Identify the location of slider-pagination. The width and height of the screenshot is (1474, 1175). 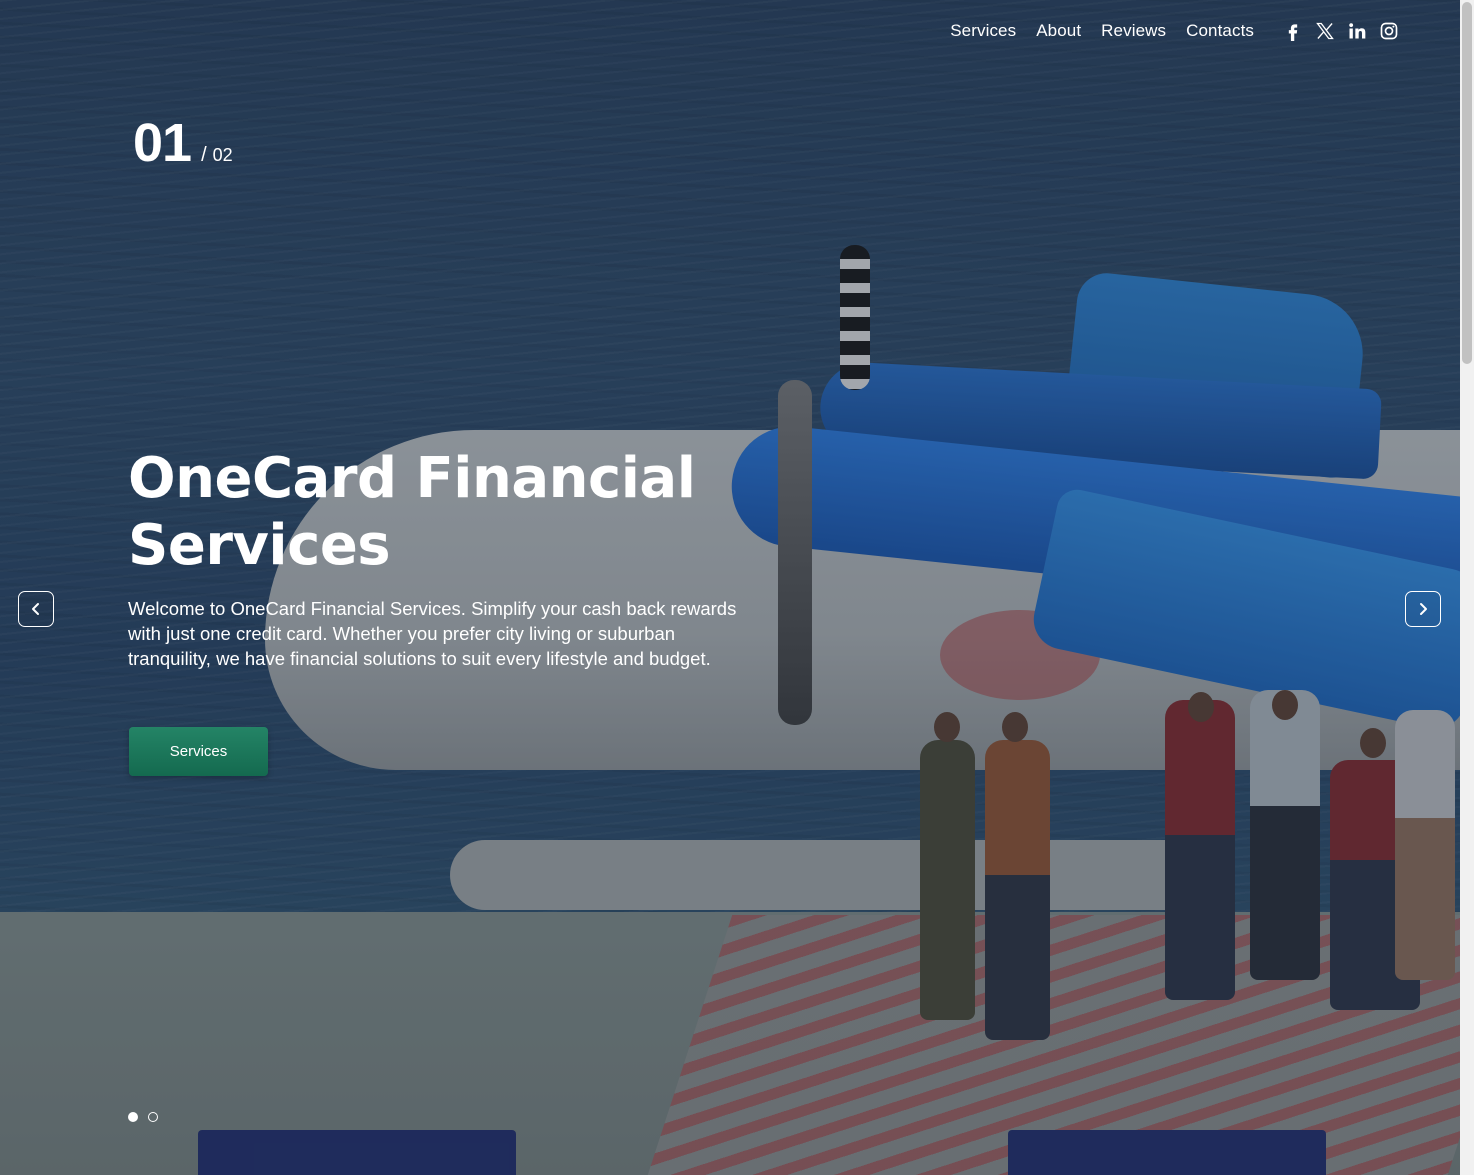
(148, 1117).